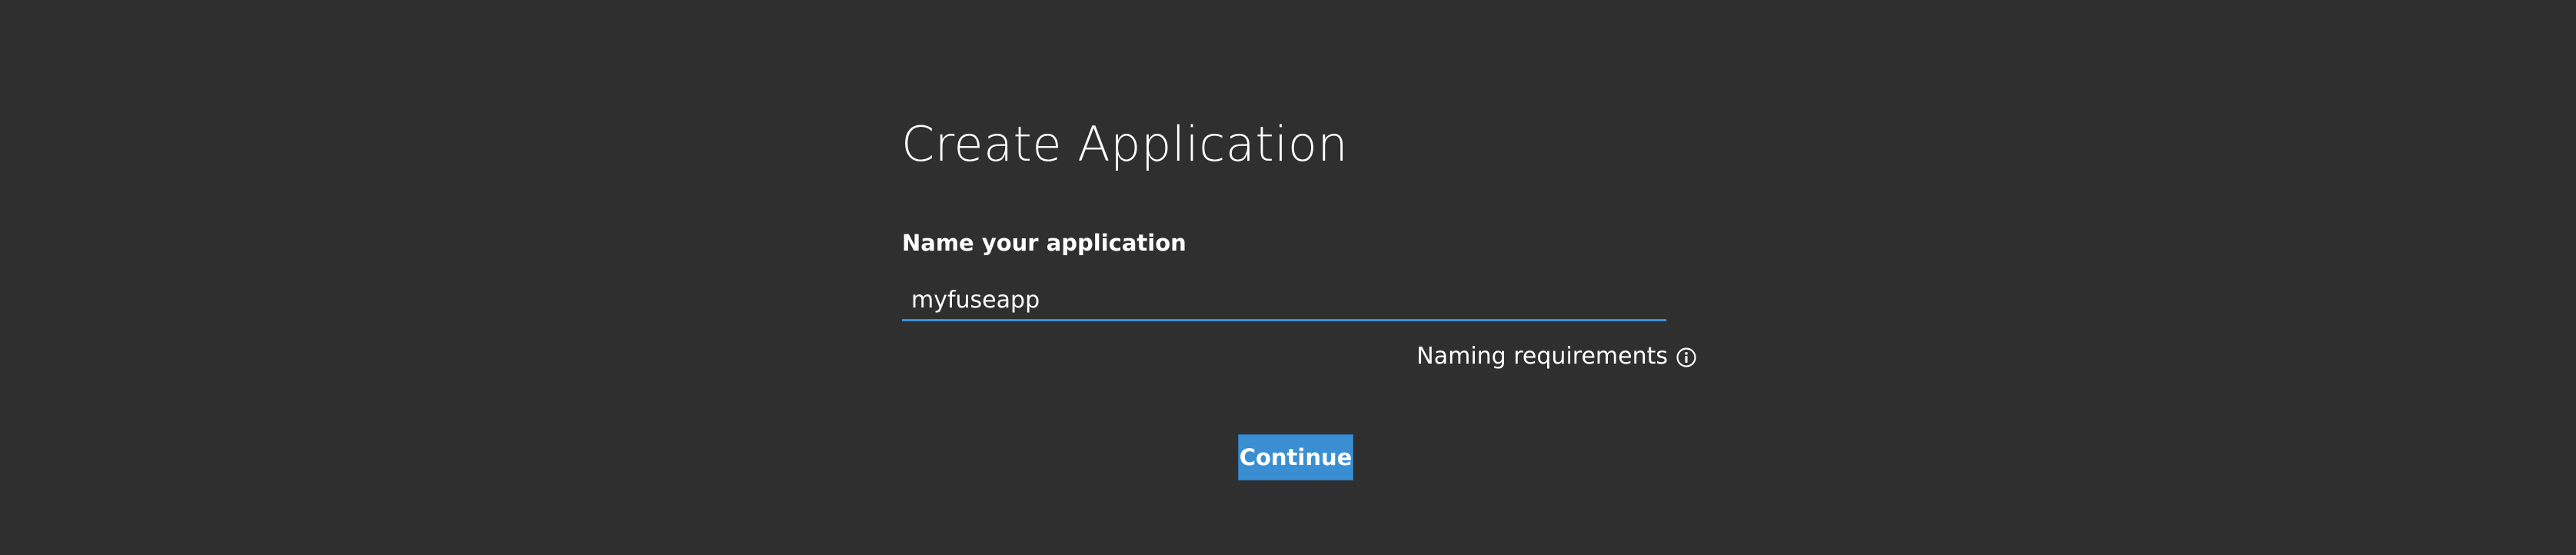 The height and width of the screenshot is (555, 2576). I want to click on application-name-input, so click(1284, 301).